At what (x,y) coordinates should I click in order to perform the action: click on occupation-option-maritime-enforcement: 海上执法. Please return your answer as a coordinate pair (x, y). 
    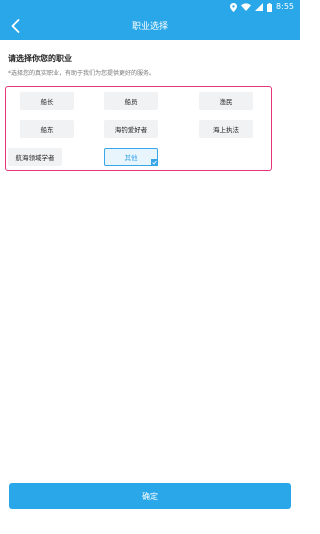
    Looking at the image, I should click on (226, 129).